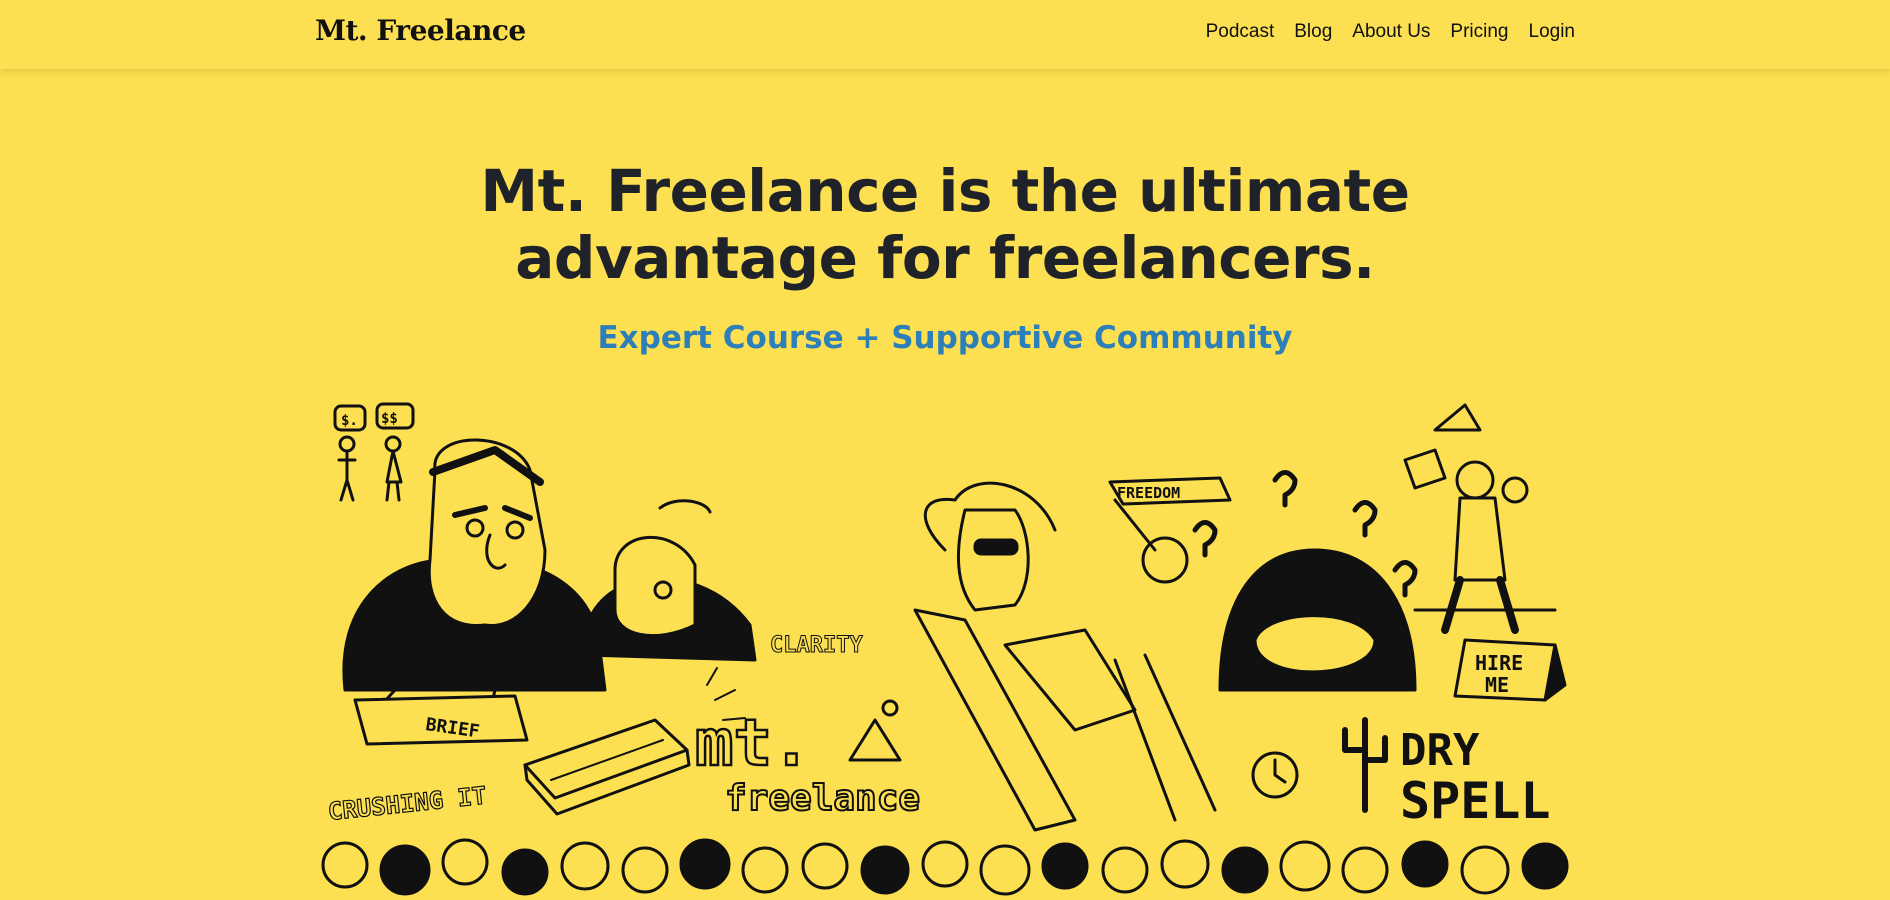  Describe the element at coordinates (945, 191) in the screenshot. I see `hero-title-line-1: Mt. Freelance is the ultimate` at that location.